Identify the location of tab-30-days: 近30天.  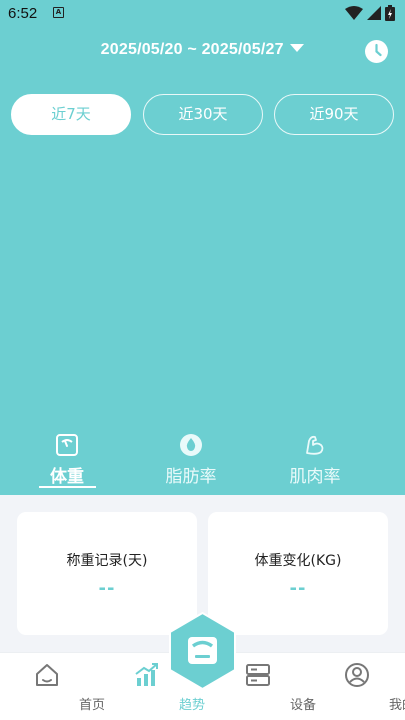
(203, 114).